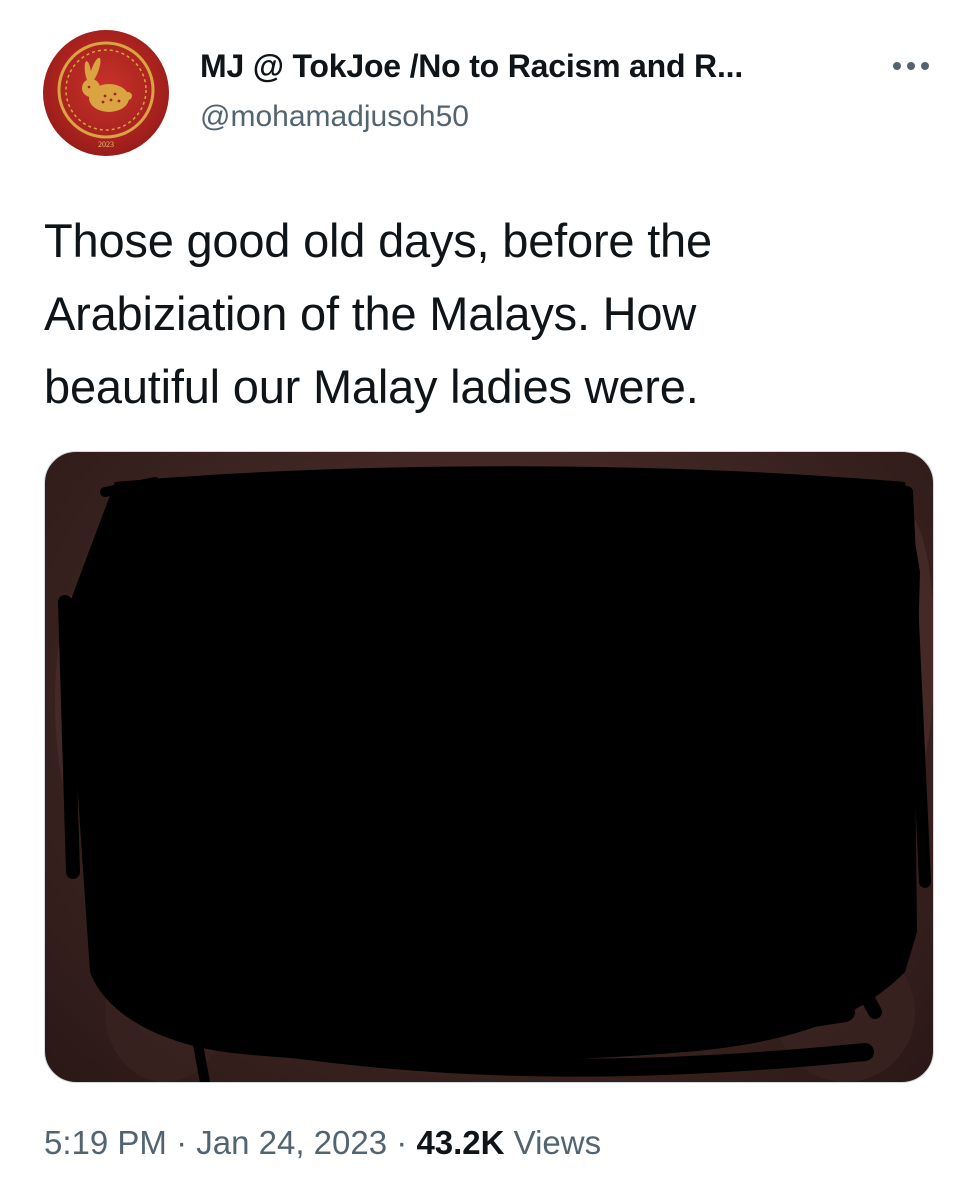 Image resolution: width=979 pixels, height=1200 pixels. What do you see at coordinates (105, 1142) in the screenshot?
I see `tweet-time: 5:19 PM` at bounding box center [105, 1142].